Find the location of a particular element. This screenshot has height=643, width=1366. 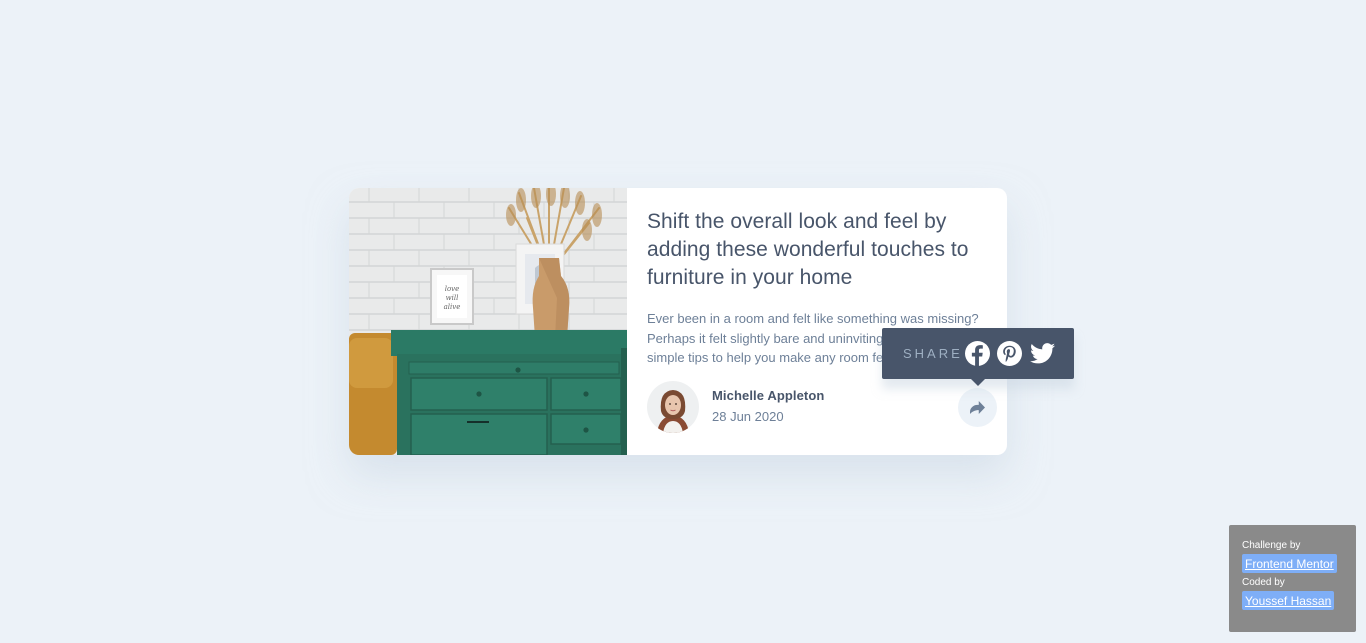

share-tooltip: SHARE is located at coordinates (978, 357).